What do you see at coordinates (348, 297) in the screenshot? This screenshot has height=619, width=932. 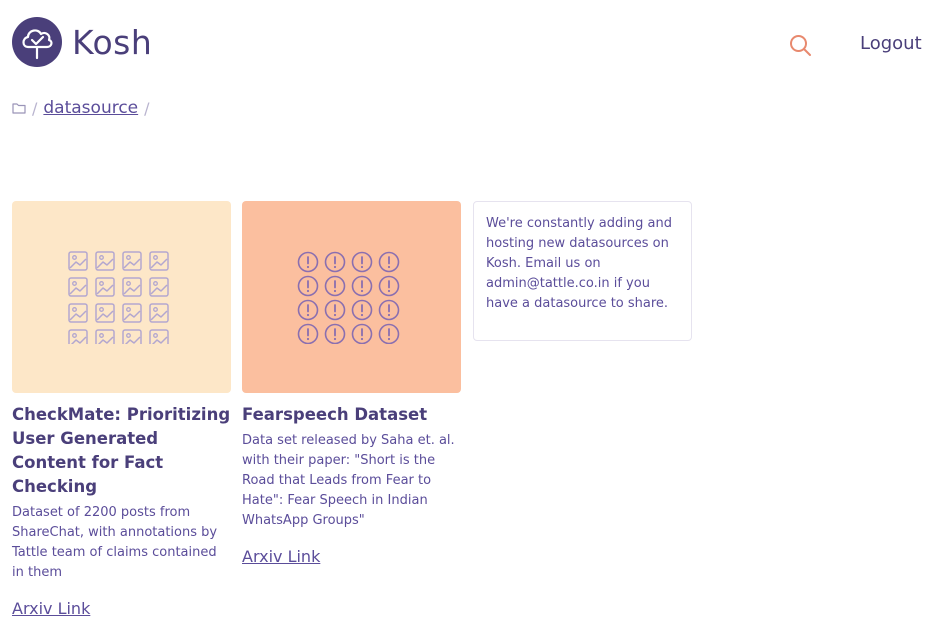 I see `alert-grid-icon` at bounding box center [348, 297].